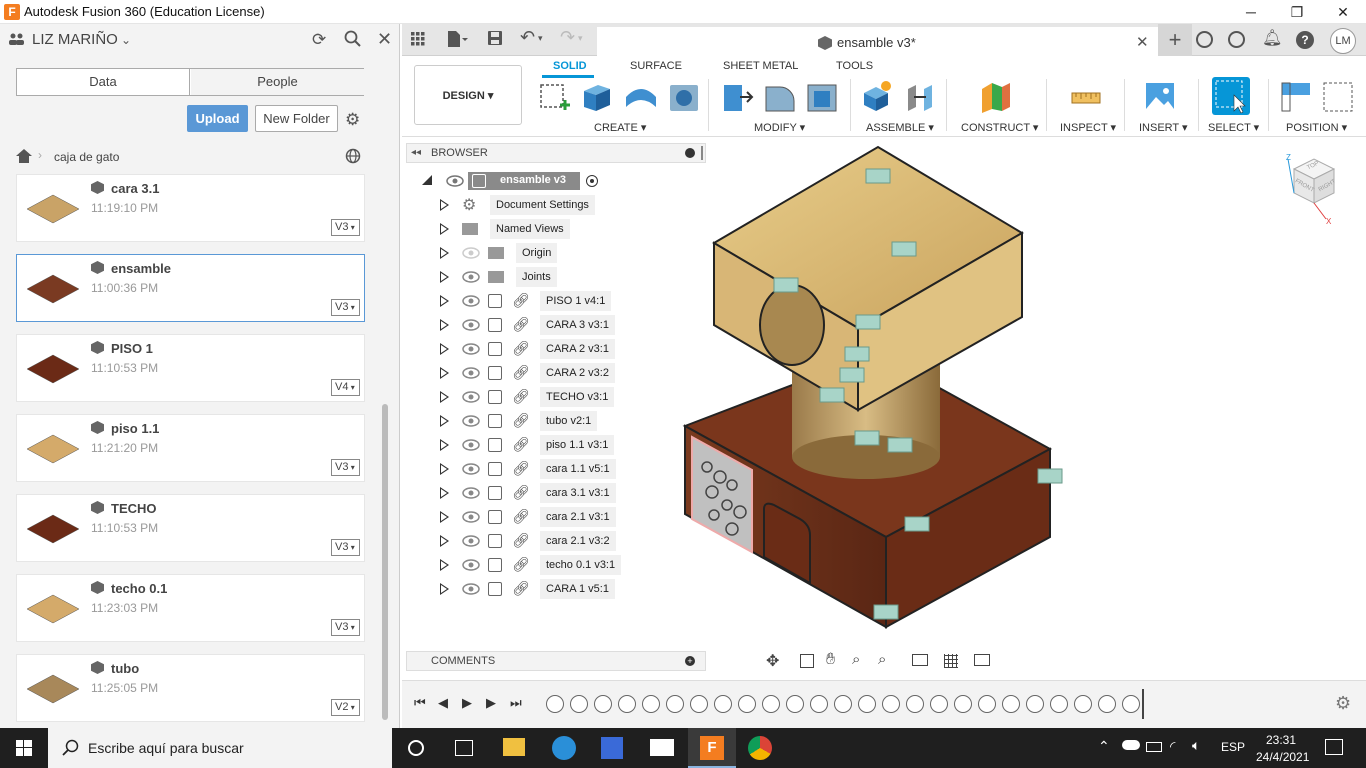 This screenshot has width=1366, height=768. I want to click on version-badge: V4 ▾, so click(345, 387).